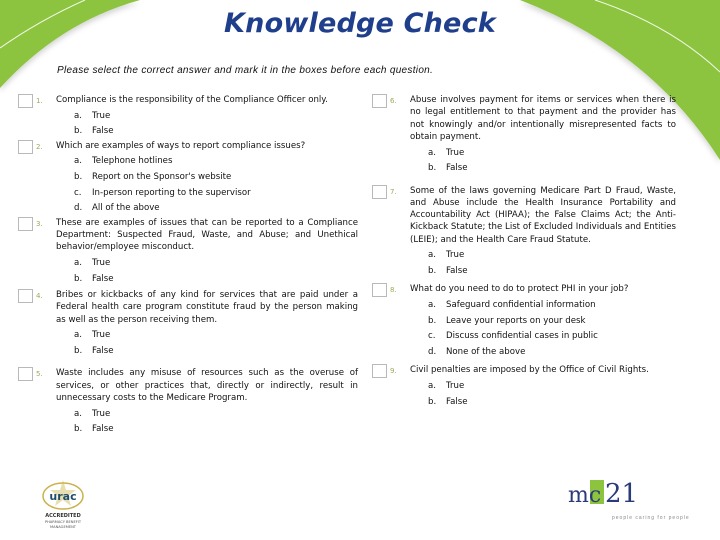 This screenshot has width=720, height=540. Describe the element at coordinates (39, 223) in the screenshot. I see `question-number: 3.` at that location.